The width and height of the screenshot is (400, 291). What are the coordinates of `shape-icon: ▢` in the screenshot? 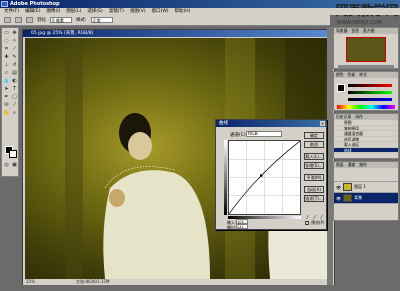 It's located at (14, 97).